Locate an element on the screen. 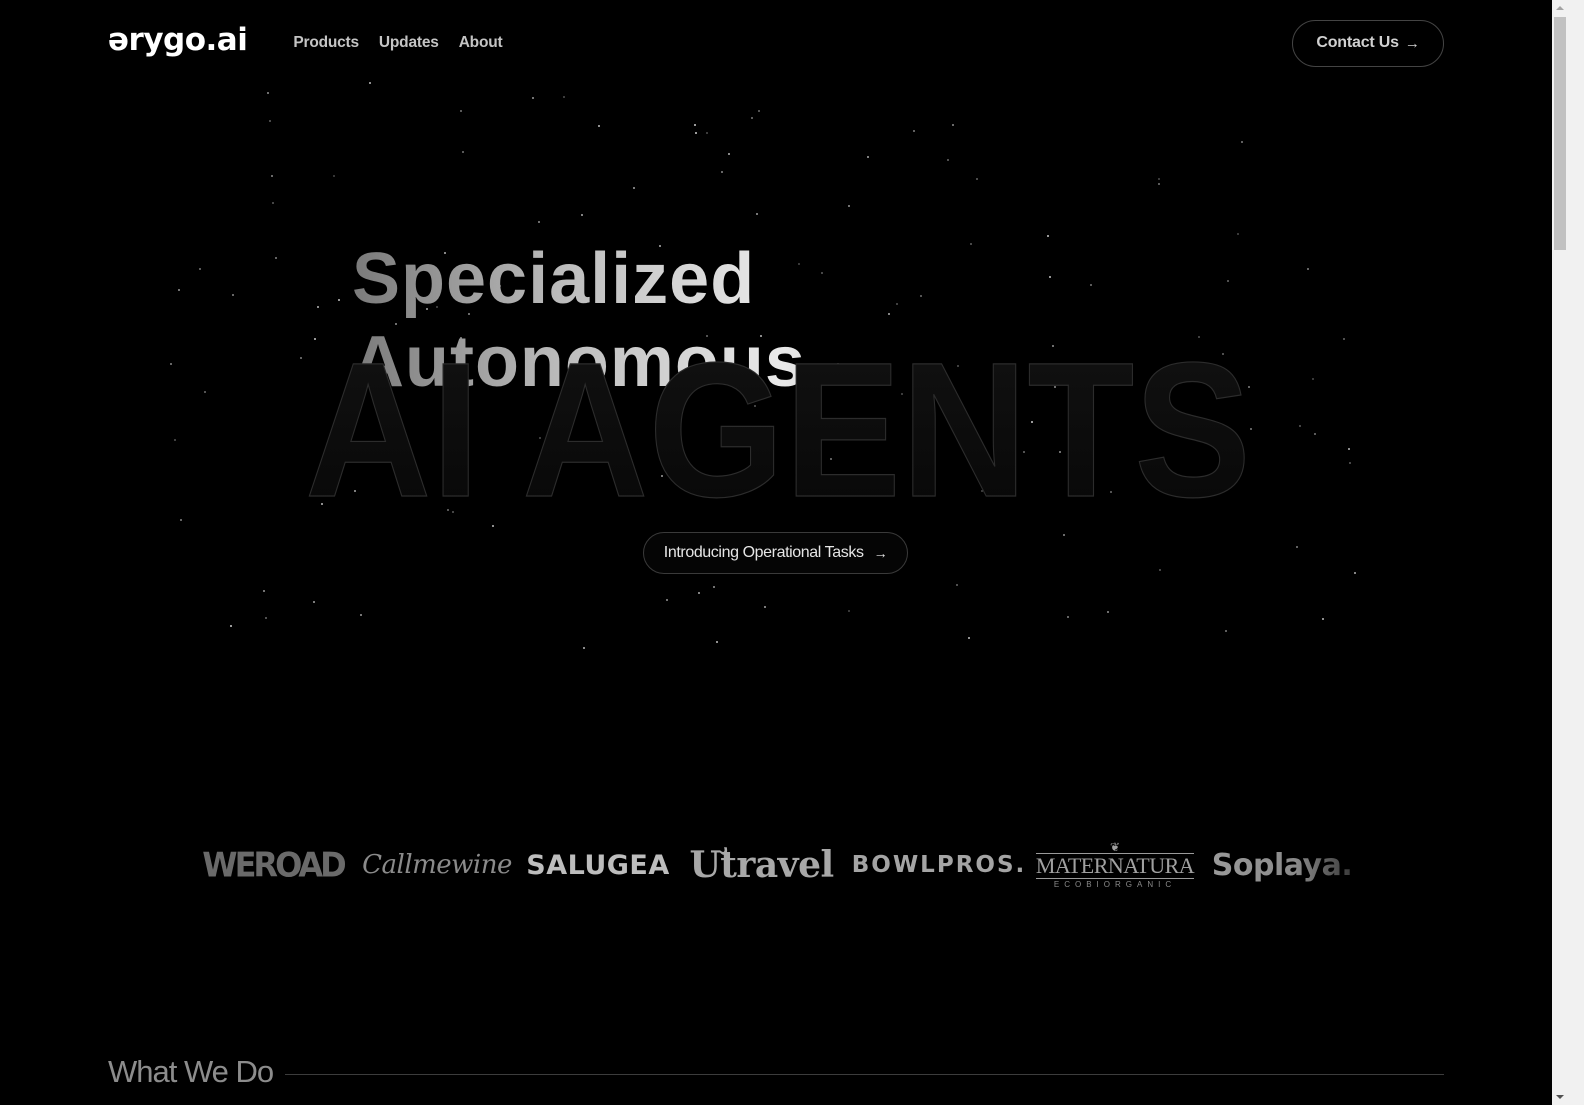 The height and width of the screenshot is (1105, 1584). logo-soplaya: Soplaya. is located at coordinates (1282, 865).